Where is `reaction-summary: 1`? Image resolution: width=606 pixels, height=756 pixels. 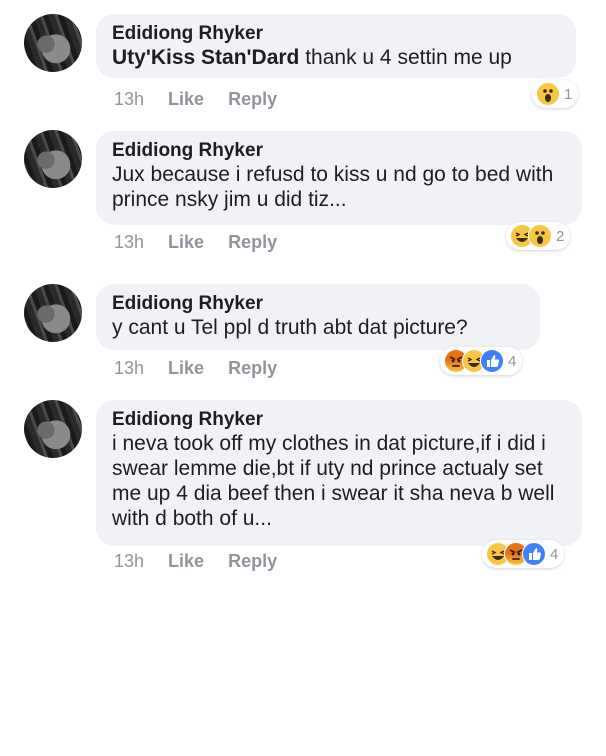 reaction-summary: 1 is located at coordinates (555, 94).